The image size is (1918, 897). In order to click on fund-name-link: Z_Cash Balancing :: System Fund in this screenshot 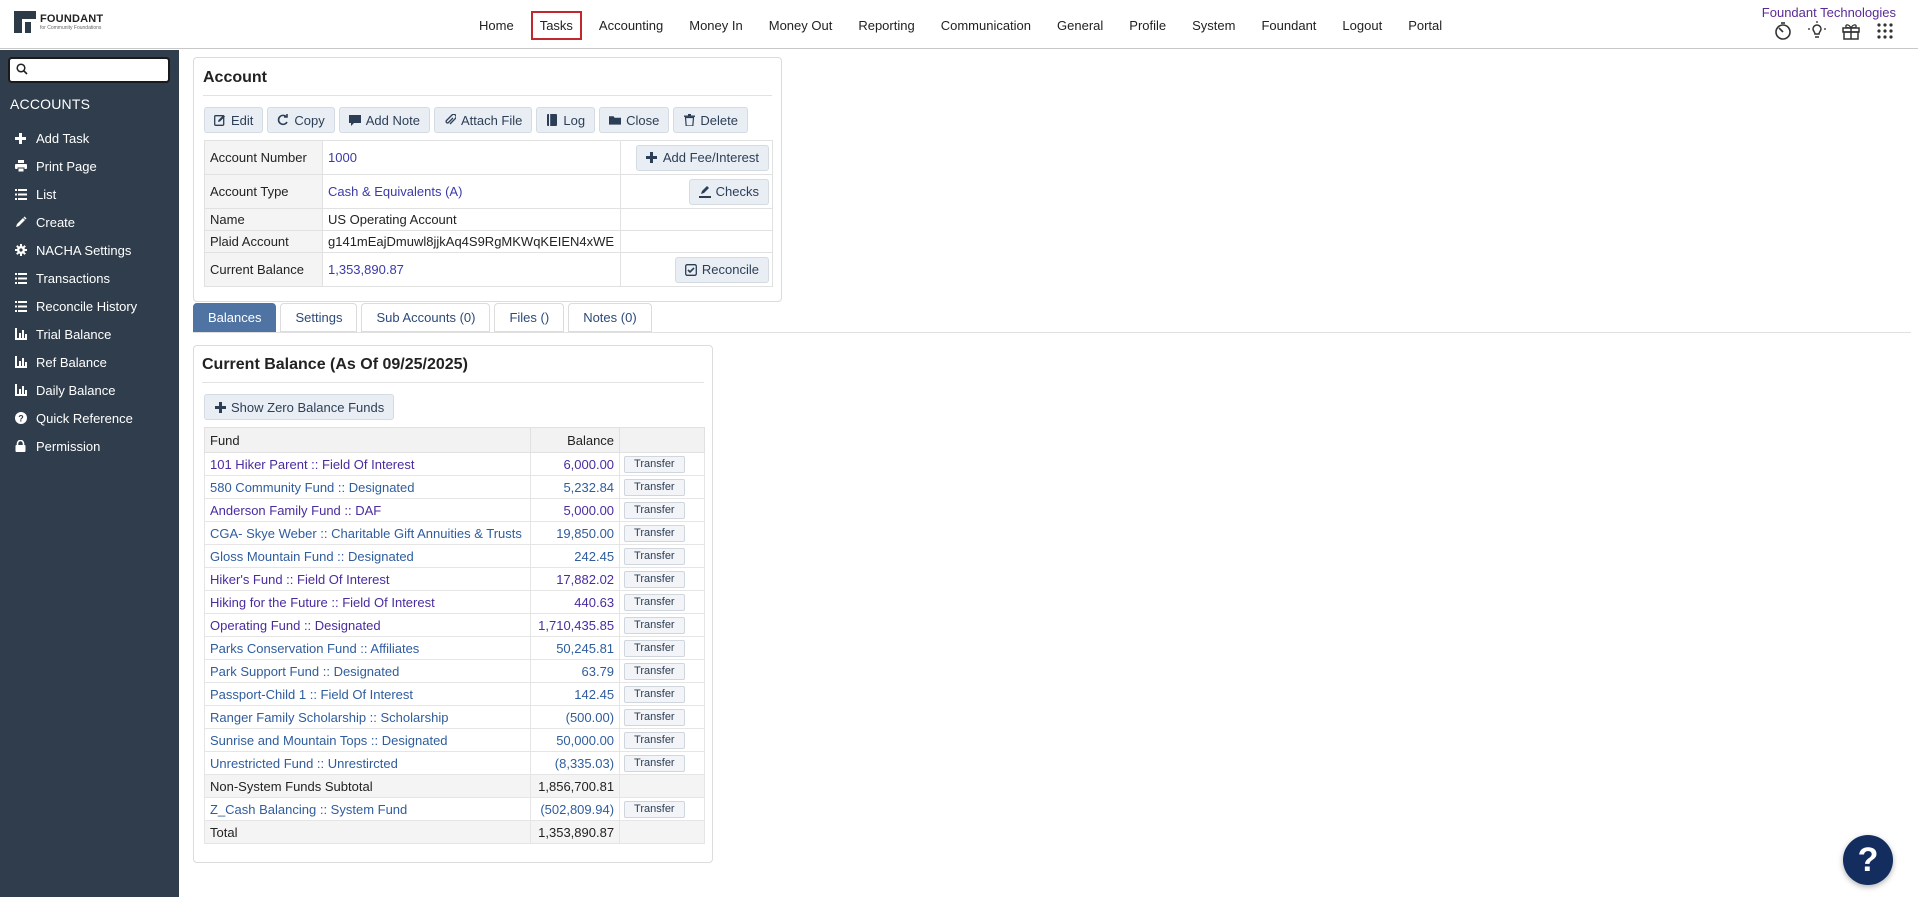, I will do `click(367, 809)`.